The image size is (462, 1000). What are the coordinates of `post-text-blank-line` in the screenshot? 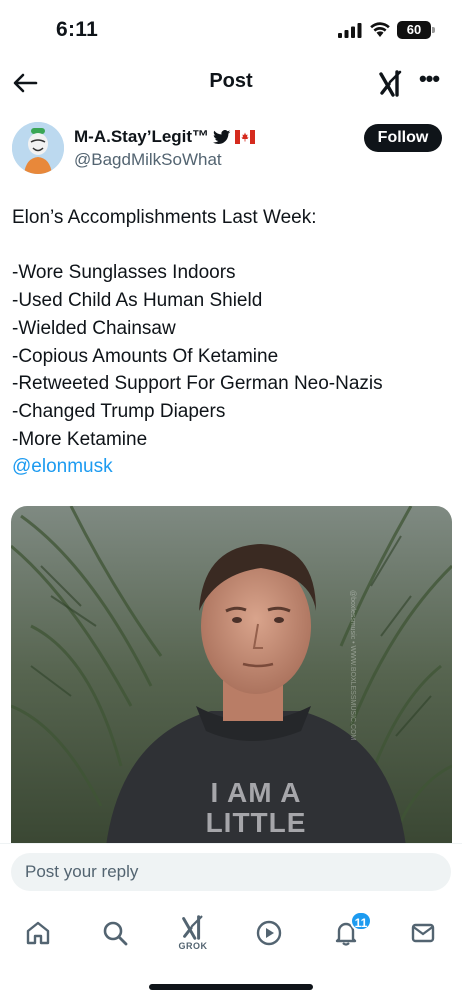 It's located at (232, 246).